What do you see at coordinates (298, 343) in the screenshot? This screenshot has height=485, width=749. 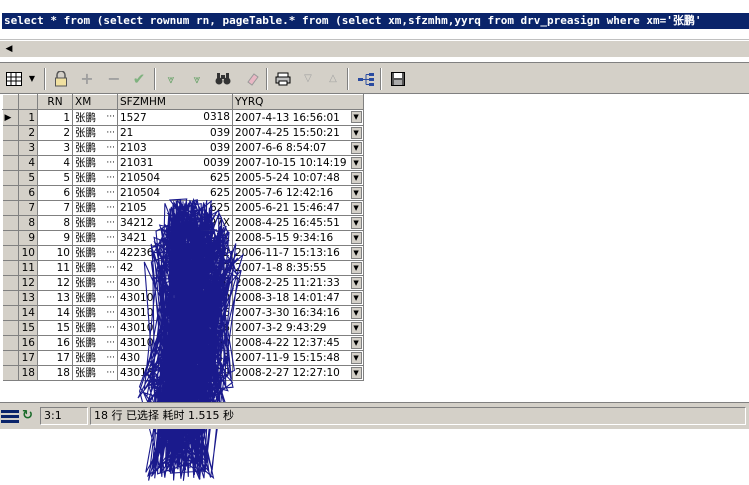 I see `cell-yyrq: 2008-4-22 12:37:45 ▼` at bounding box center [298, 343].